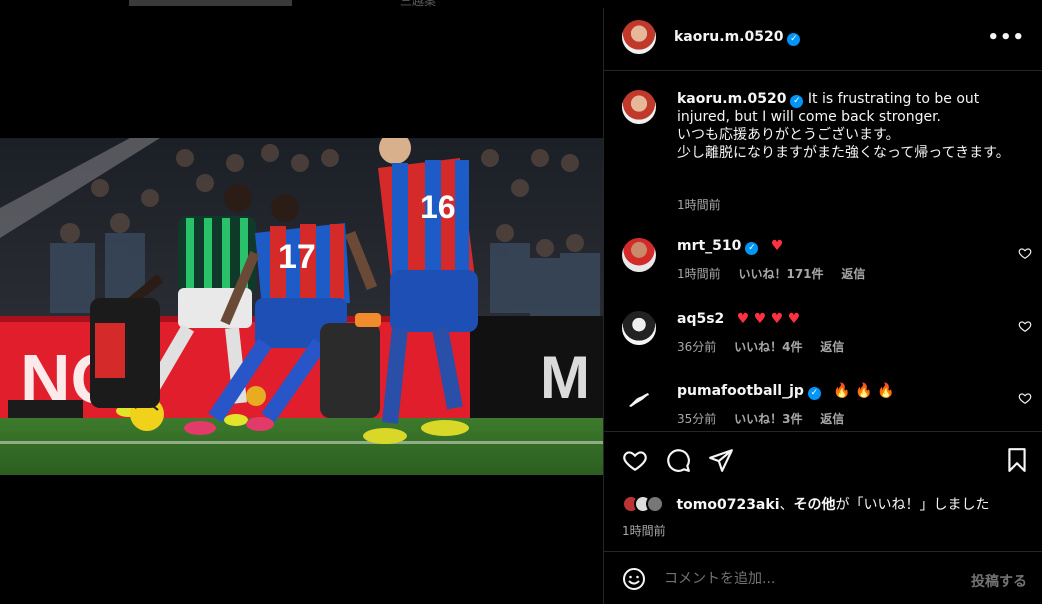 The height and width of the screenshot is (604, 1042). I want to click on more-icon: •••, so click(1006, 37).